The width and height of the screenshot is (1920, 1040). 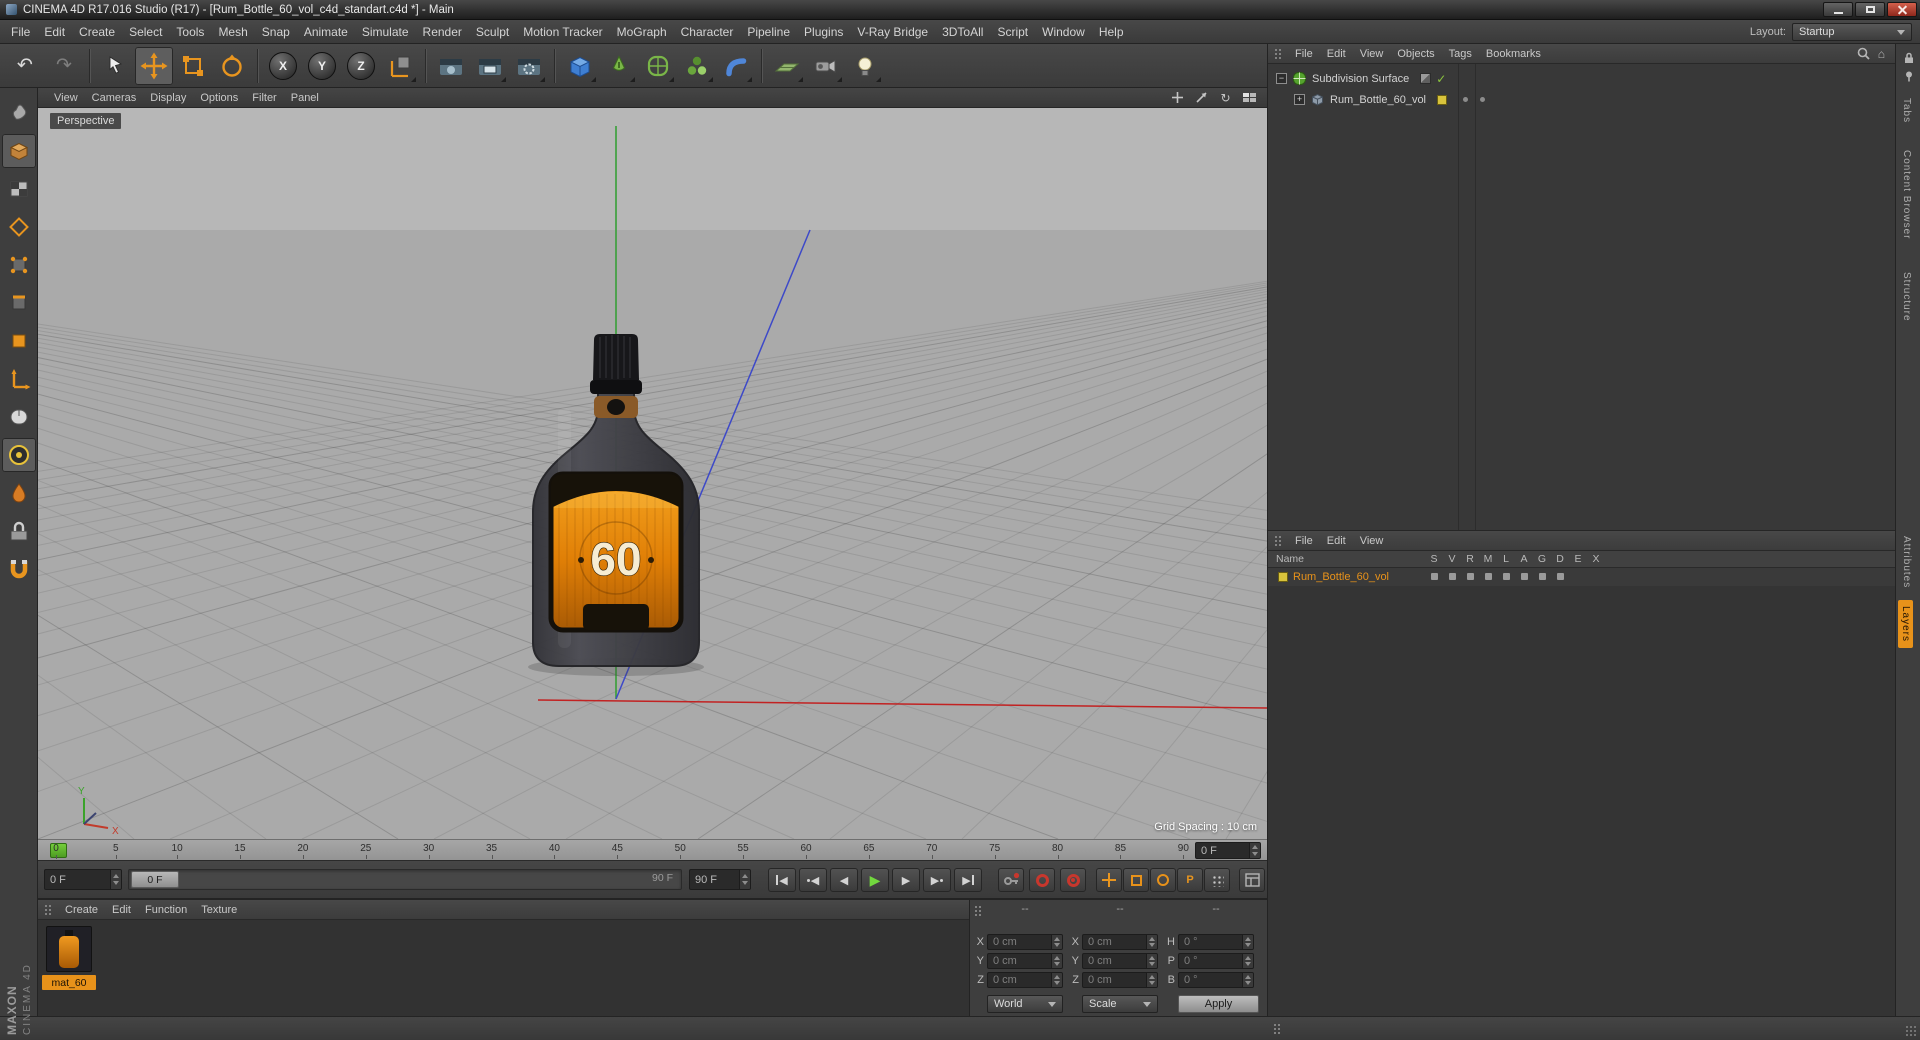 What do you see at coordinates (283, 66) in the screenshot?
I see `x-axis-lock-button: X` at bounding box center [283, 66].